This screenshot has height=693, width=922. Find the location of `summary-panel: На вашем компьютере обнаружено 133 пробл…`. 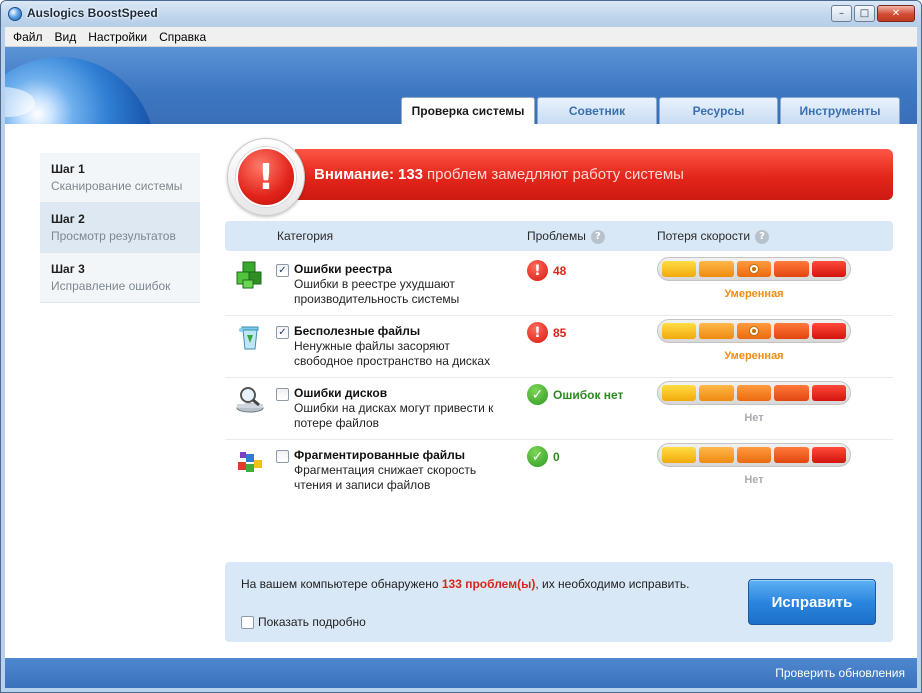

summary-panel: На вашем компьютере обнаружено 133 пробл… is located at coordinates (559, 602).